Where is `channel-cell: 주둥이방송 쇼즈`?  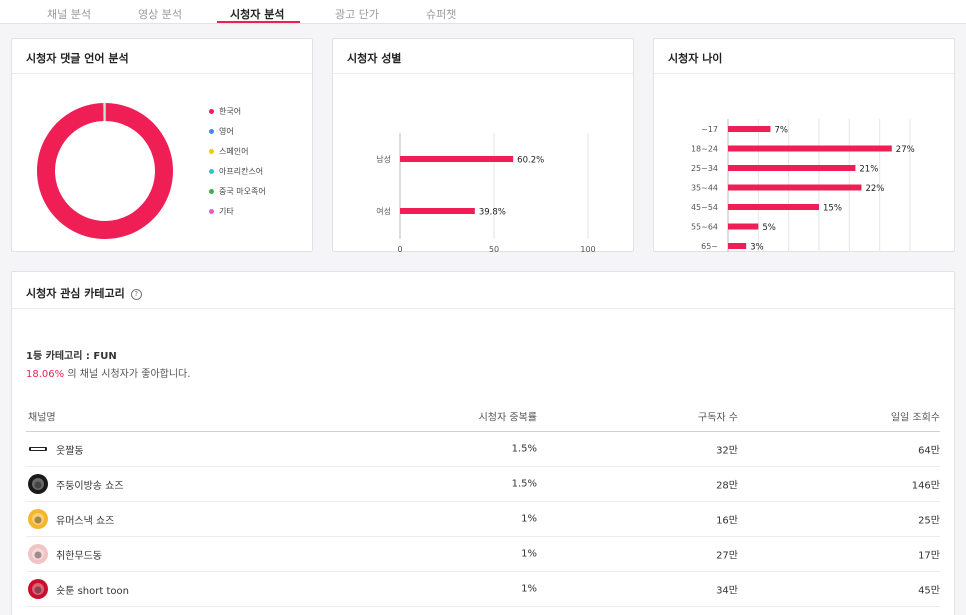 channel-cell: 주둥이방송 쇼즈 is located at coordinates (76, 484).